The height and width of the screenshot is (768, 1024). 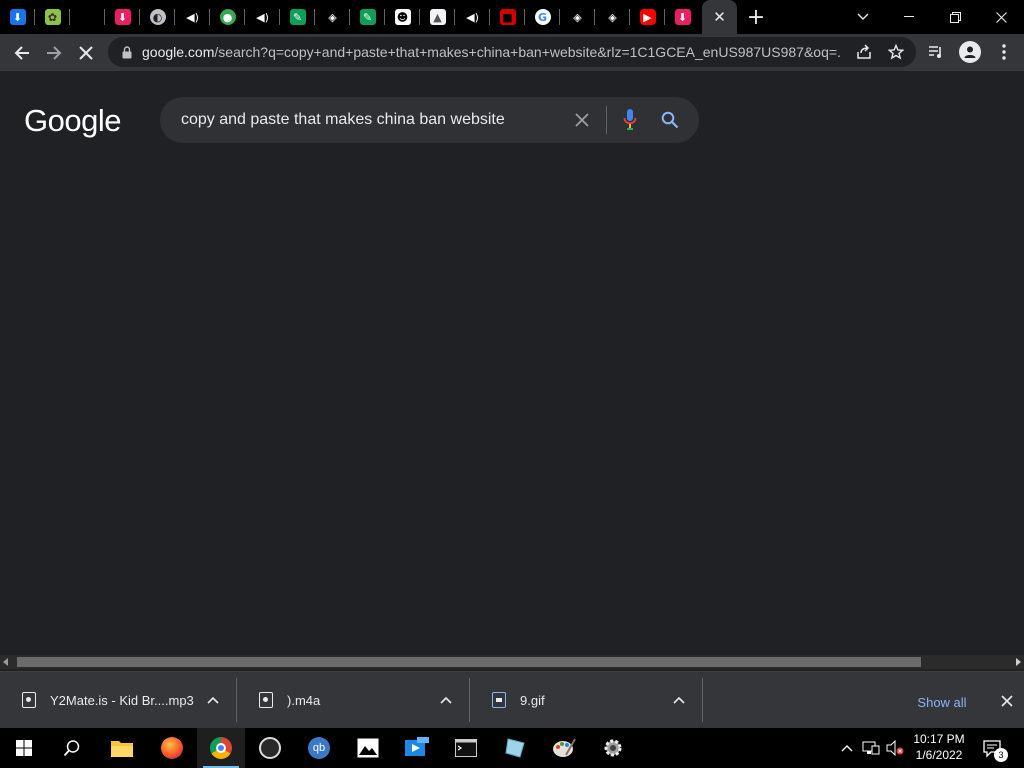 I want to click on download-red-icon: ⬇, so click(x=682, y=17).